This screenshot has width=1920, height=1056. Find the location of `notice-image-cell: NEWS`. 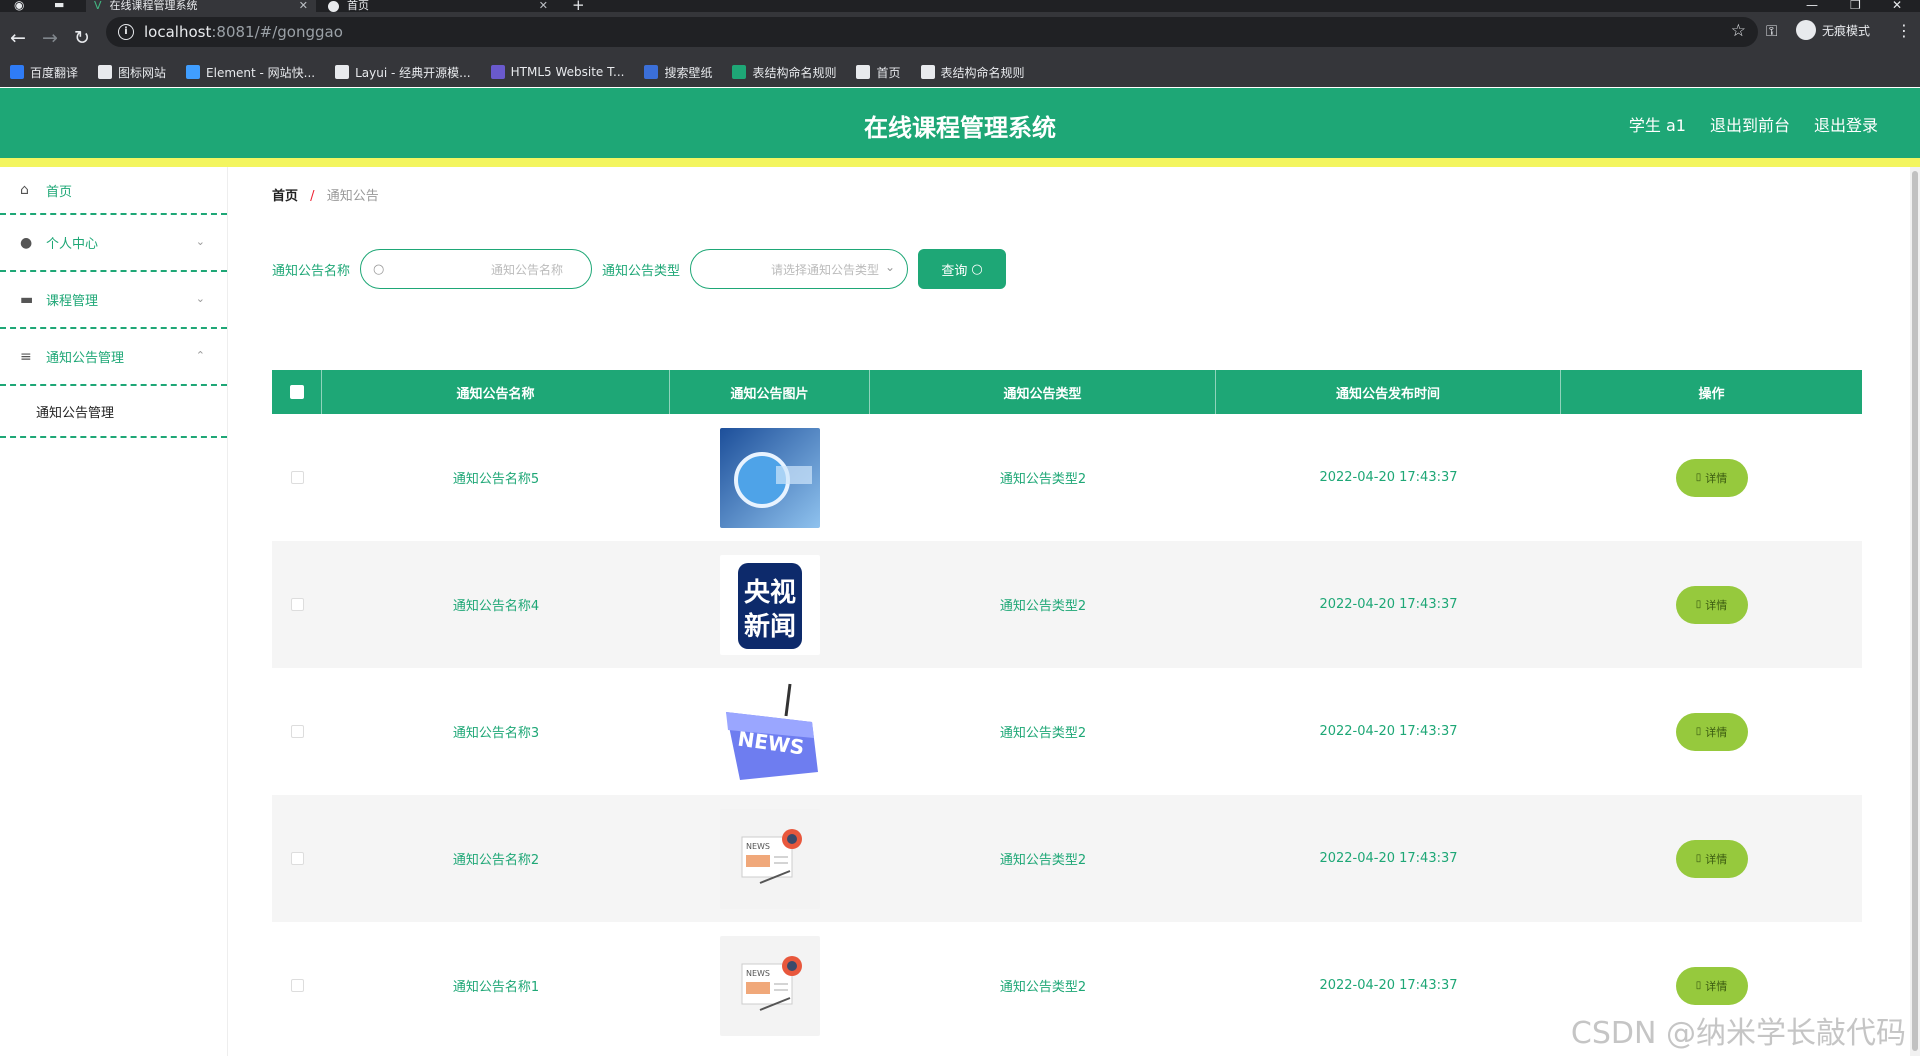

notice-image-cell: NEWS is located at coordinates (770, 731).